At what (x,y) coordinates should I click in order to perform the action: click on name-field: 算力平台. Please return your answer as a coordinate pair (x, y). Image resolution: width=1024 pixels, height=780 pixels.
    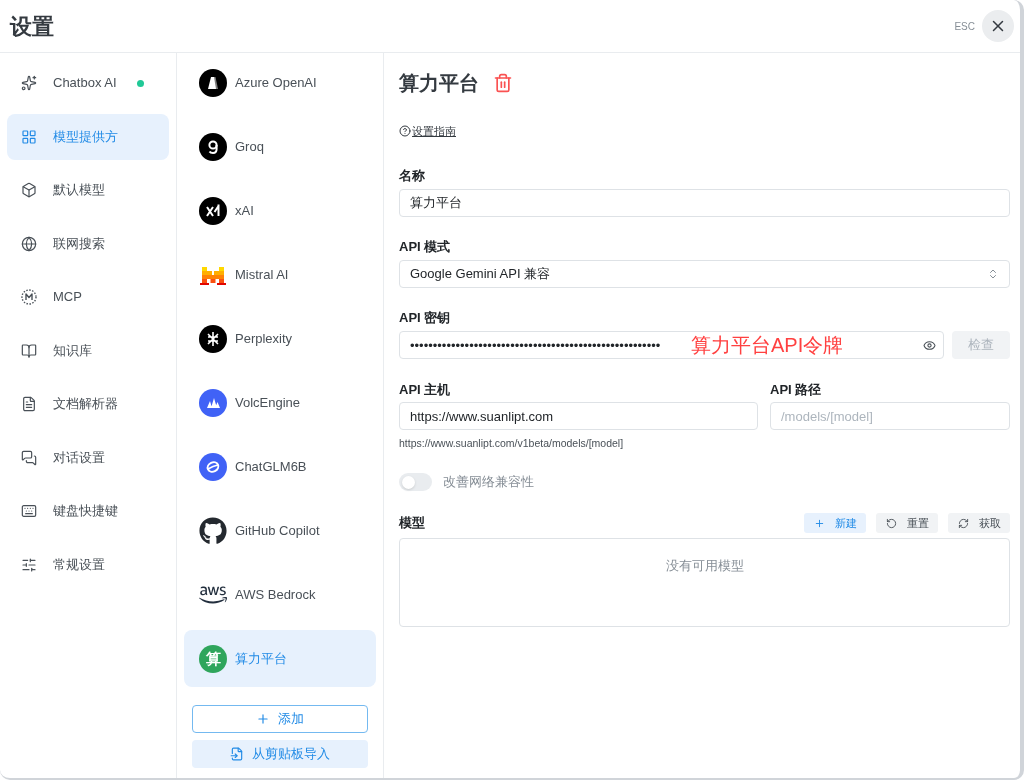
    Looking at the image, I should click on (704, 203).